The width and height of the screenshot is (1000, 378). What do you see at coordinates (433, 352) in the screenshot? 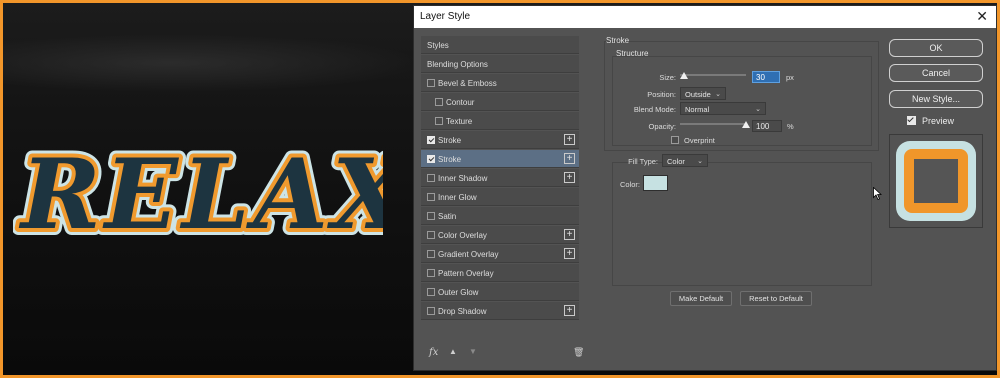
I see `fx-icon: fx` at bounding box center [433, 352].